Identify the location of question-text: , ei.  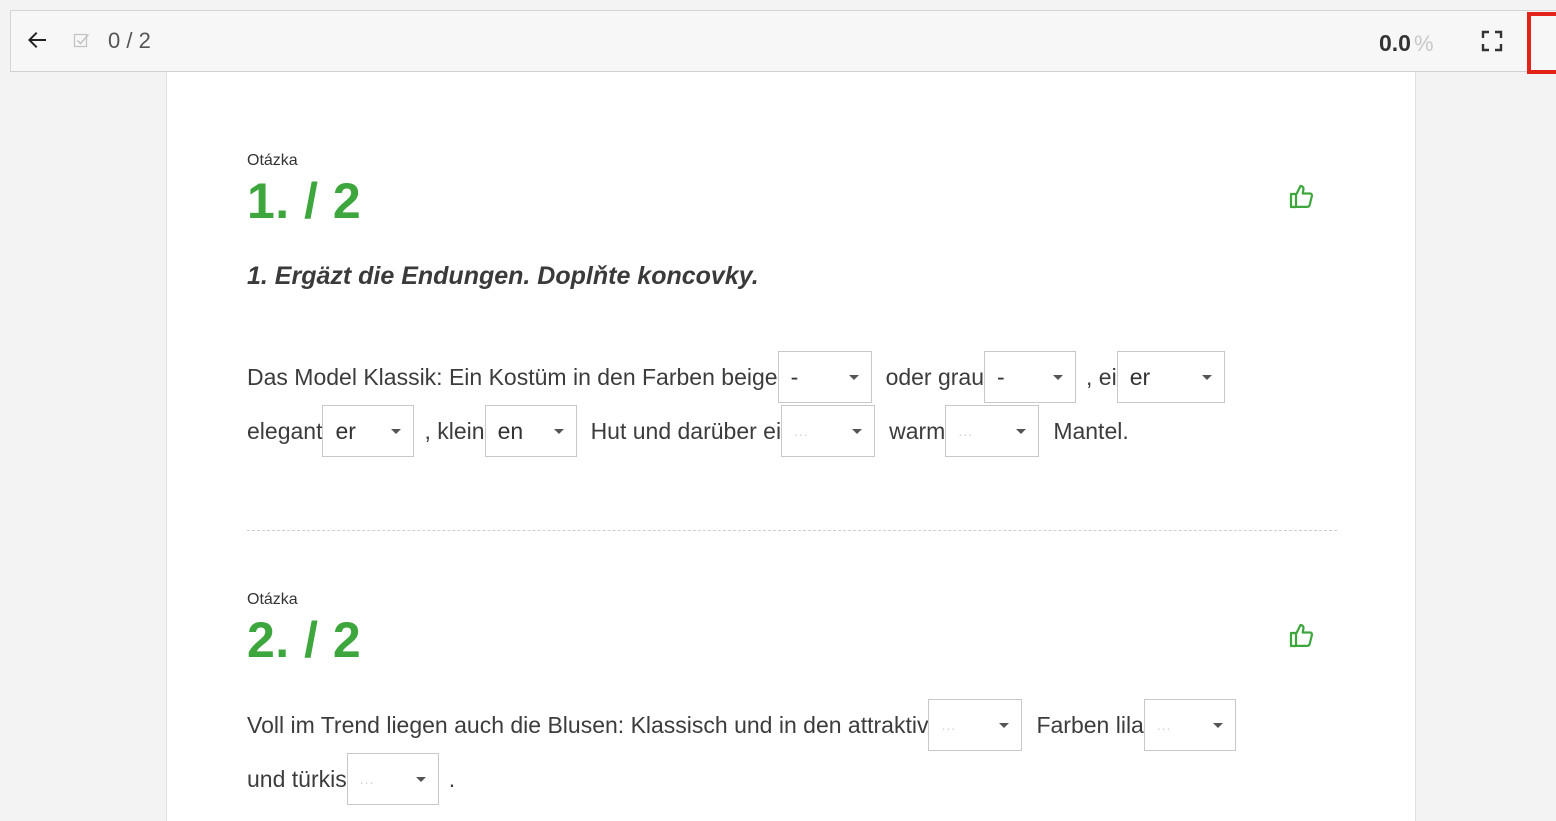
(1101, 376).